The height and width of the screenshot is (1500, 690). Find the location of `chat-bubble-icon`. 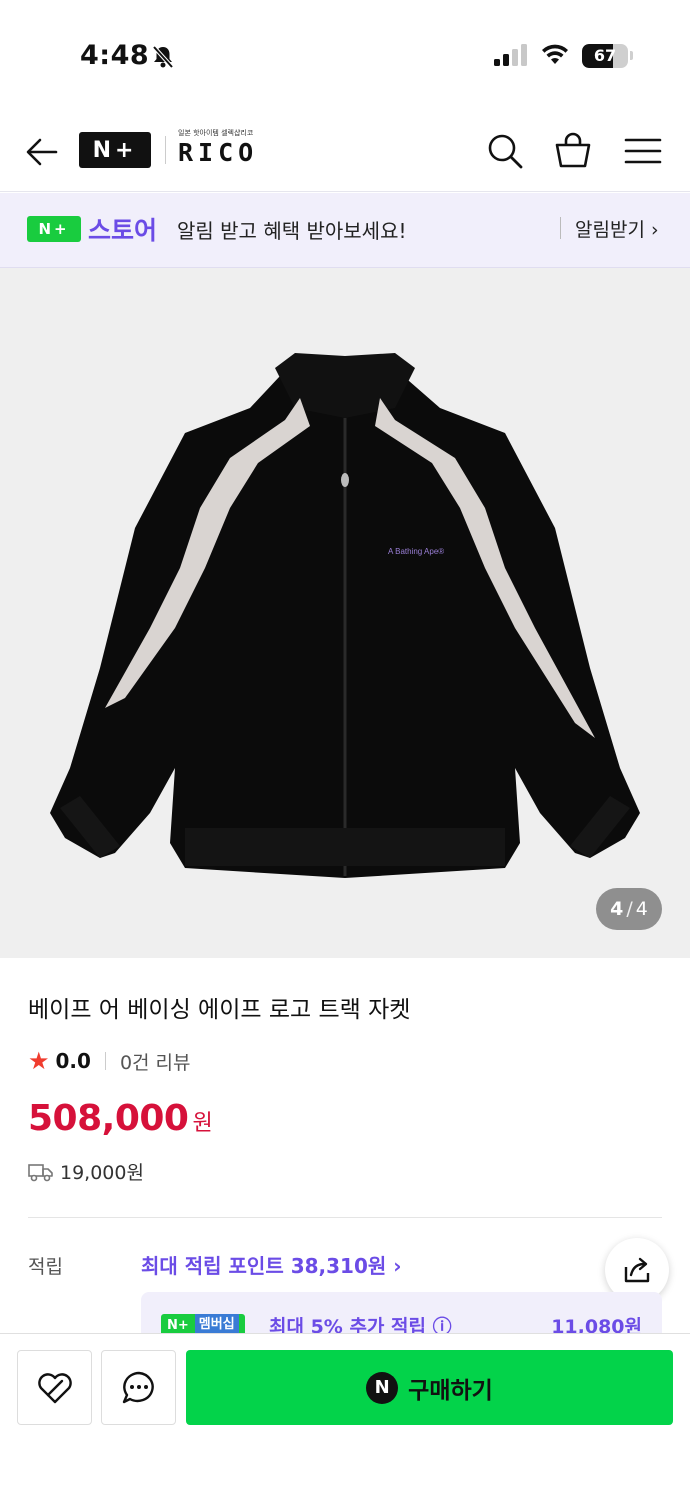

chat-bubble-icon is located at coordinates (138, 1387).